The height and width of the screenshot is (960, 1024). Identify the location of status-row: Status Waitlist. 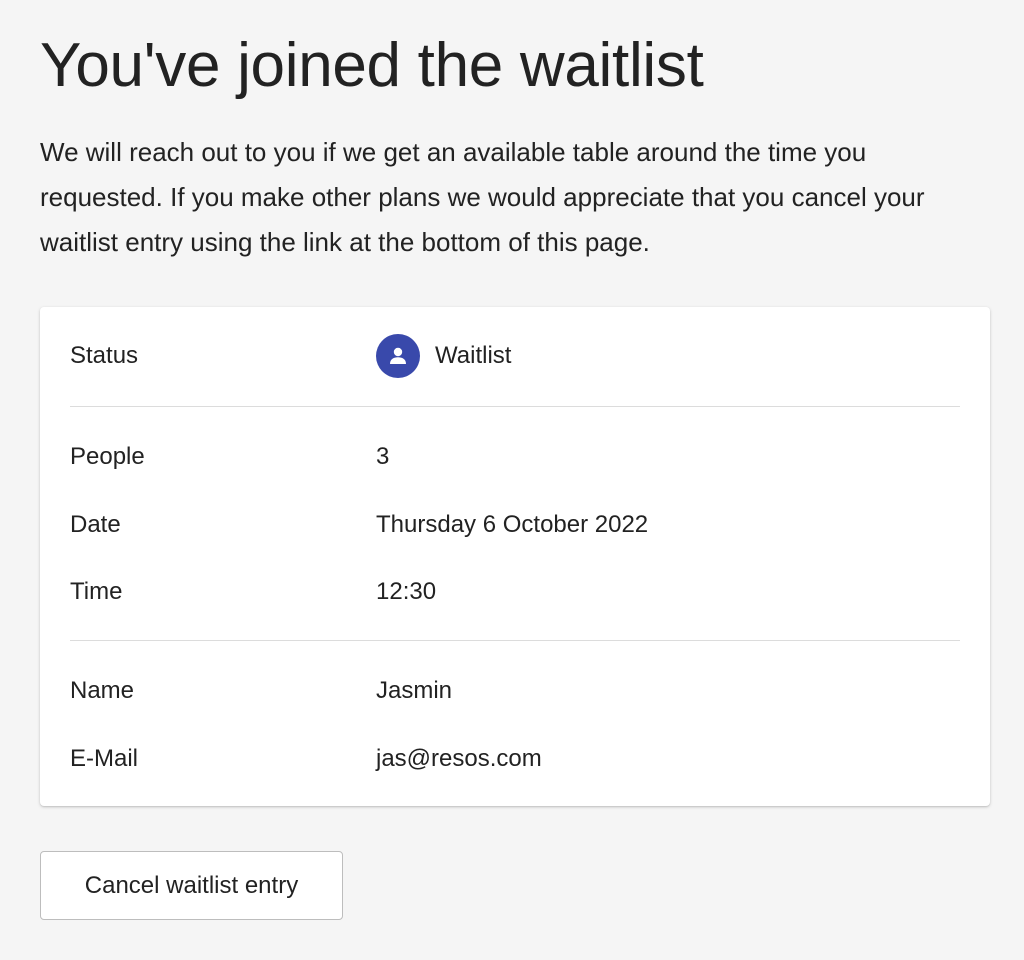
(515, 356).